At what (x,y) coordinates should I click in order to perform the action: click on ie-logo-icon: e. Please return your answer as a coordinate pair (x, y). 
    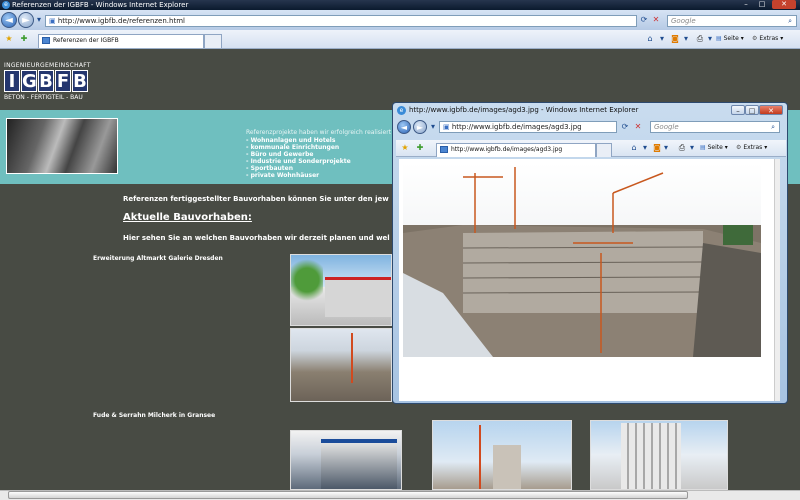
    Looking at the image, I should click on (6, 5).